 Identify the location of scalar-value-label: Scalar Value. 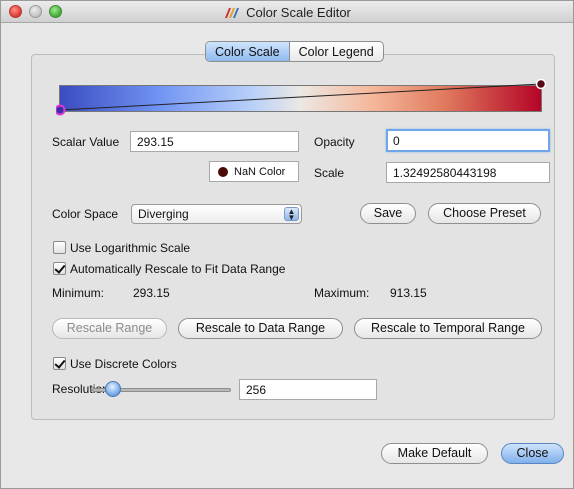
(86, 142).